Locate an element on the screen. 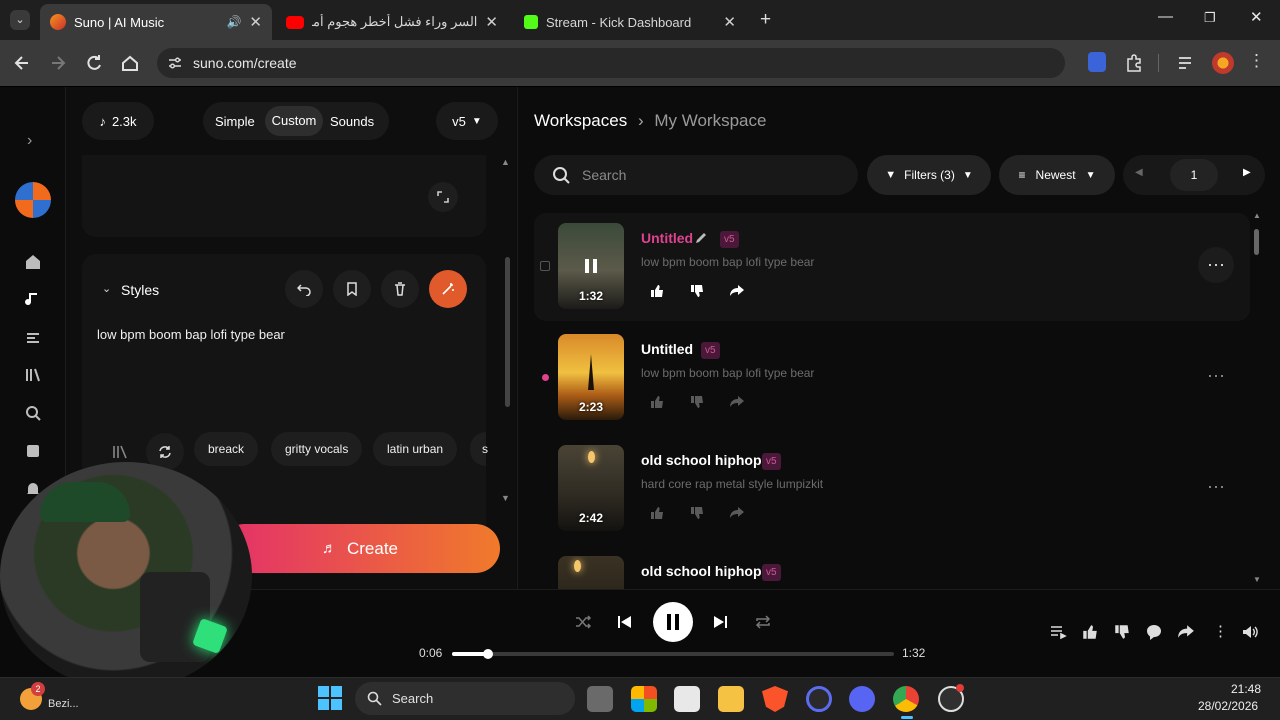 The width and height of the screenshot is (1280, 720). speaker-icon: 🔊 is located at coordinates (233, 22).